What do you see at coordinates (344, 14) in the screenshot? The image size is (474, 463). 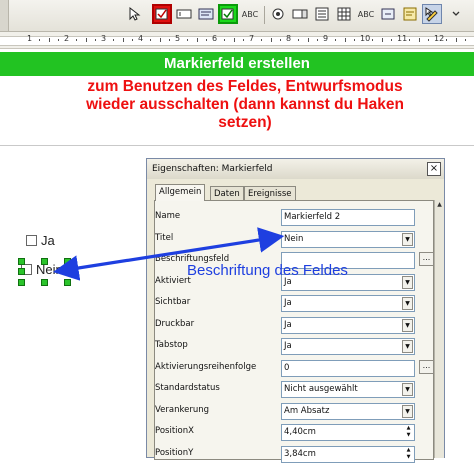 I see `grid-button` at bounding box center [344, 14].